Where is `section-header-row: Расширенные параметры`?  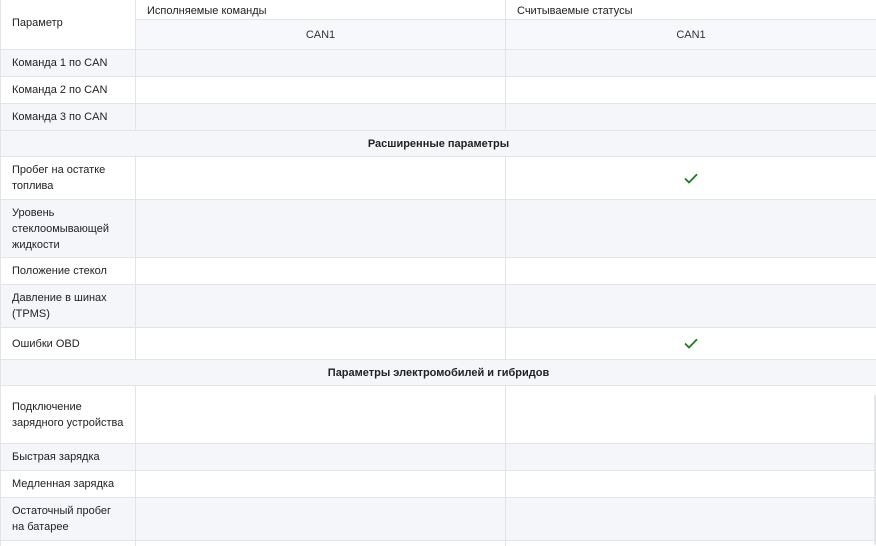
section-header-row: Расширенные параметры is located at coordinates (438, 143).